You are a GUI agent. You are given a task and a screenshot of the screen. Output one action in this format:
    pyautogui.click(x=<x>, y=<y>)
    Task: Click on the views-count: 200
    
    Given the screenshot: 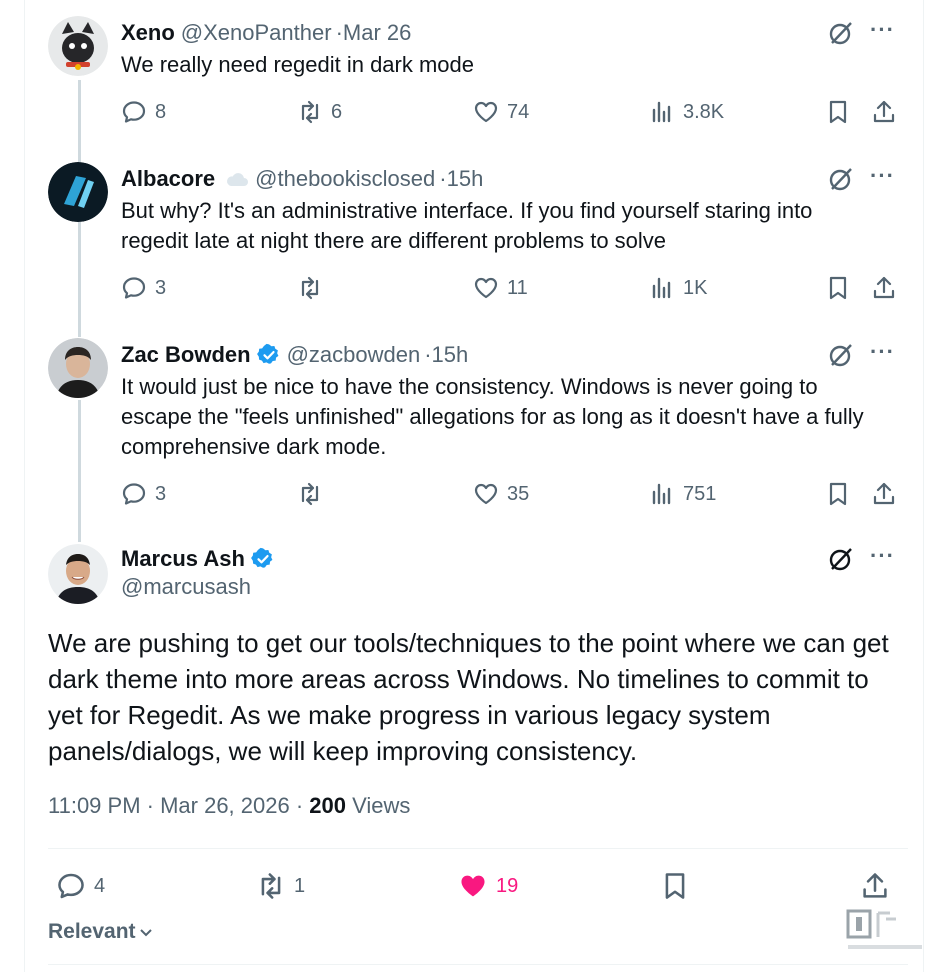 What is the action you would take?
    pyautogui.click(x=327, y=805)
    